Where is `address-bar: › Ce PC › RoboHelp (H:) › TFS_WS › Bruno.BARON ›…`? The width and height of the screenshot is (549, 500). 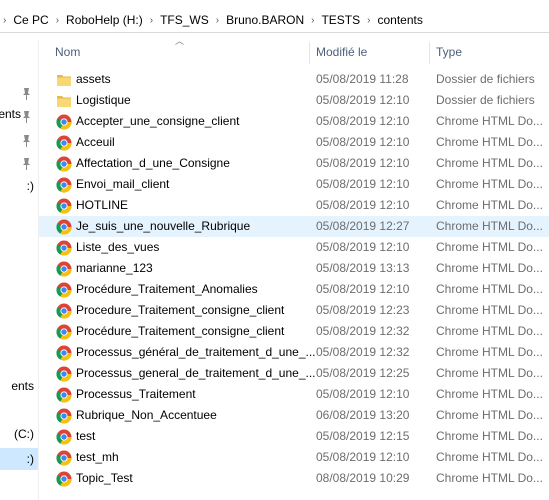
address-bar: › Ce PC › RoboHelp (H:) › TFS_WS › Bruno.BARON ›… is located at coordinates (274, 20).